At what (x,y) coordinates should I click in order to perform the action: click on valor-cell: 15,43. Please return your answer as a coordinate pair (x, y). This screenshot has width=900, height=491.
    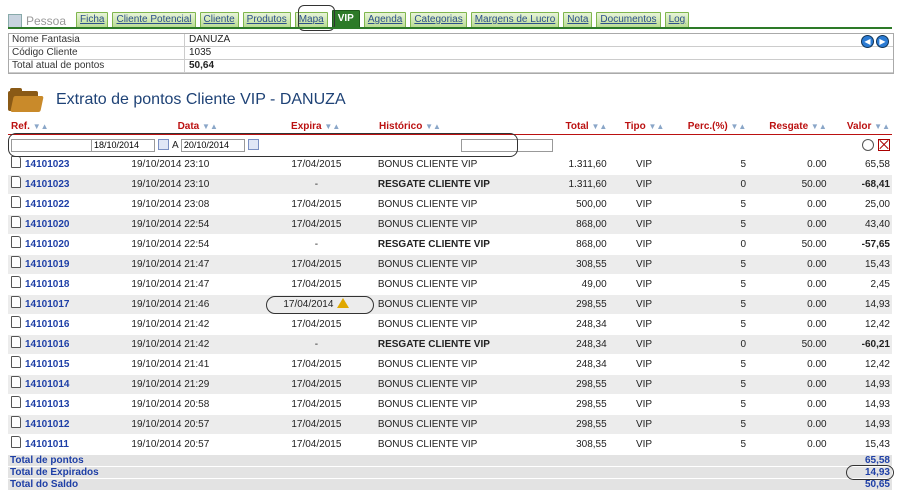
    Looking at the image, I should click on (877, 264).